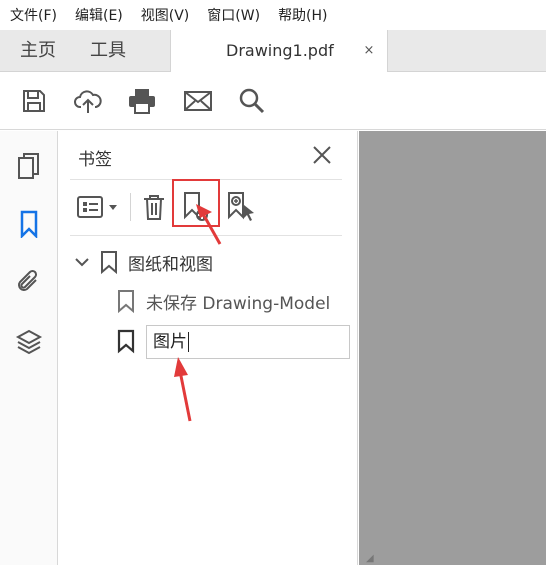 This screenshot has width=546, height=565. What do you see at coordinates (188, 342) in the screenshot?
I see `text-caret` at bounding box center [188, 342].